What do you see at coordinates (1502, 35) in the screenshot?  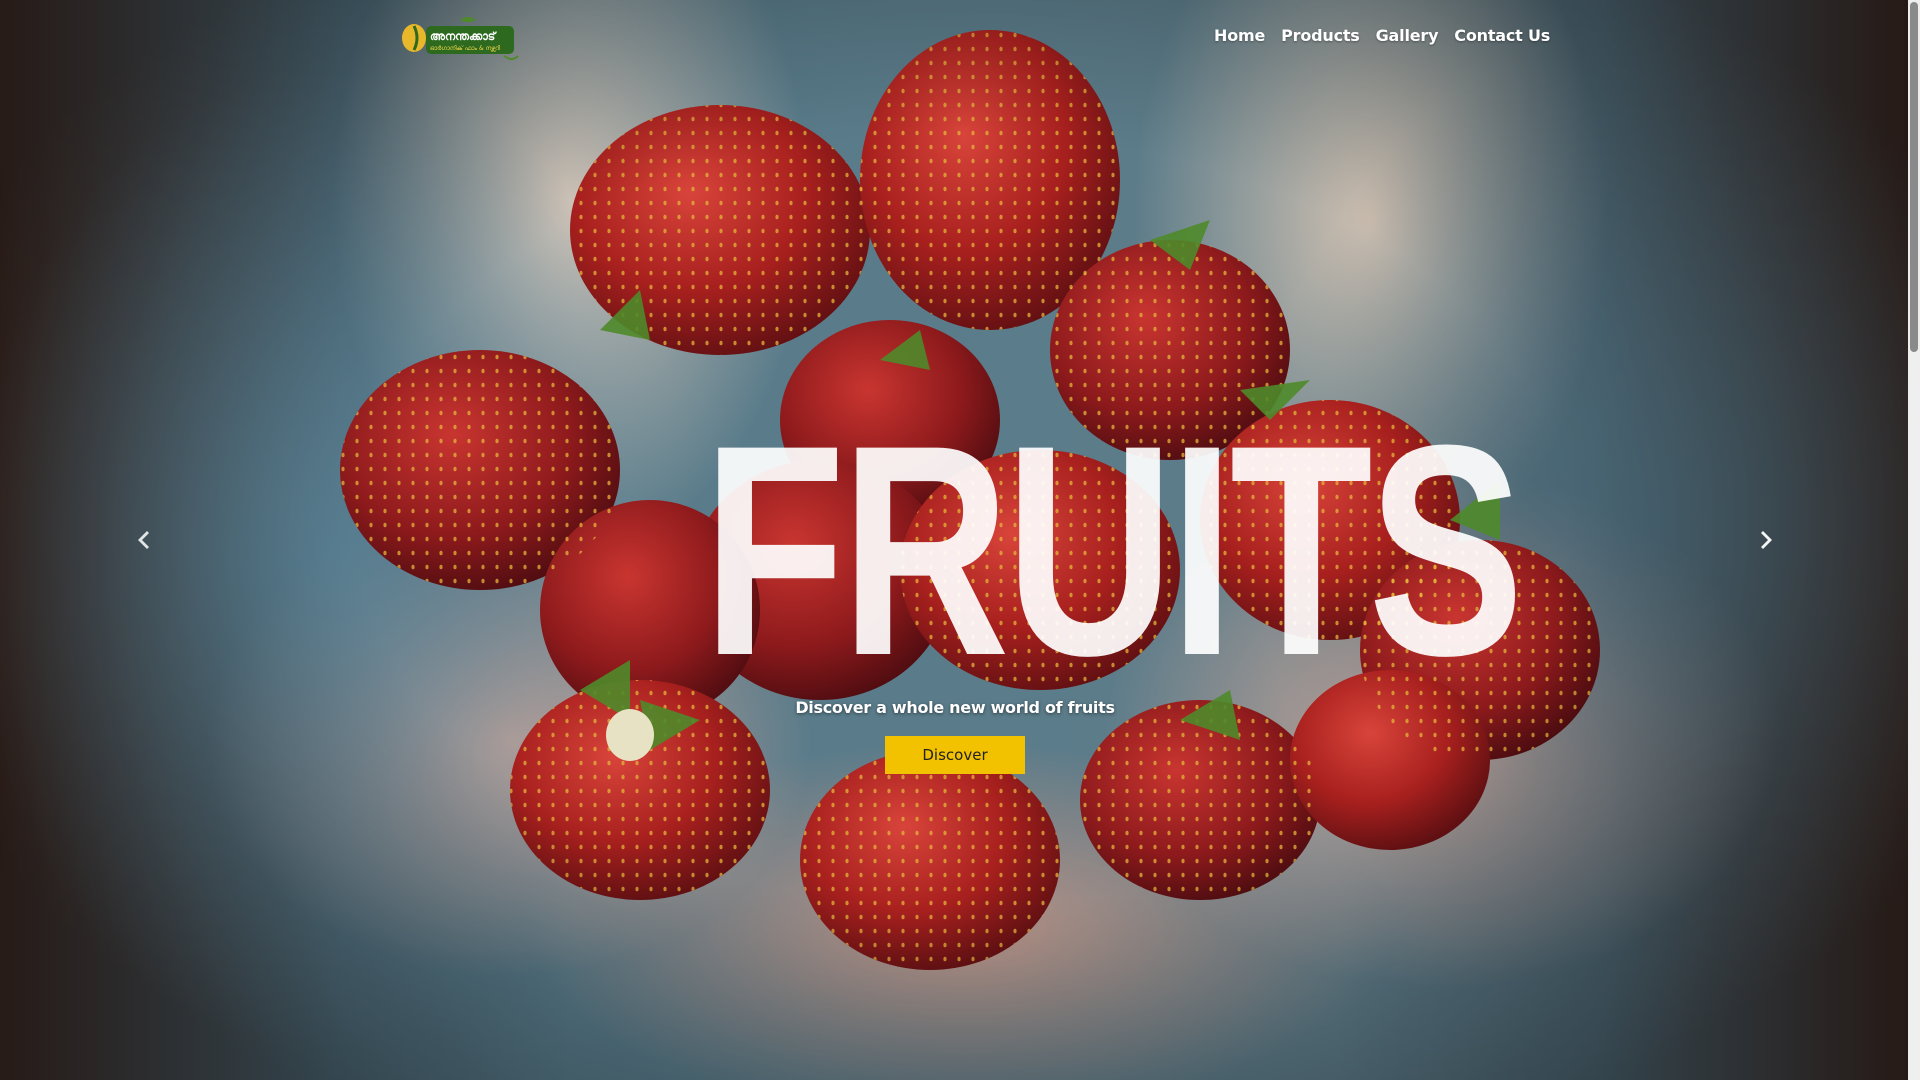 I see `nav-contact-link: Contact Us` at bounding box center [1502, 35].